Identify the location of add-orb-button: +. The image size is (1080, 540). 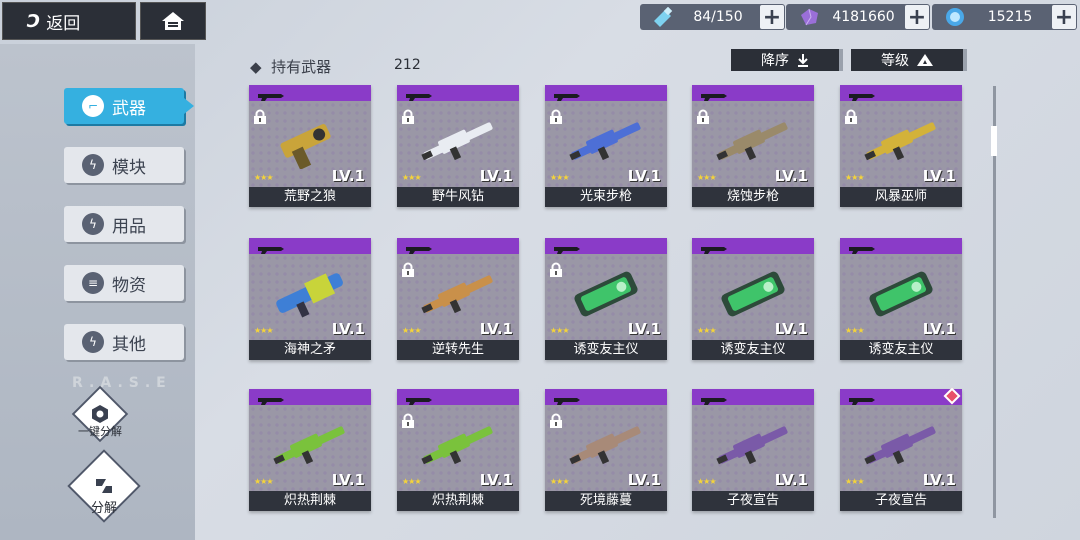
(1064, 17).